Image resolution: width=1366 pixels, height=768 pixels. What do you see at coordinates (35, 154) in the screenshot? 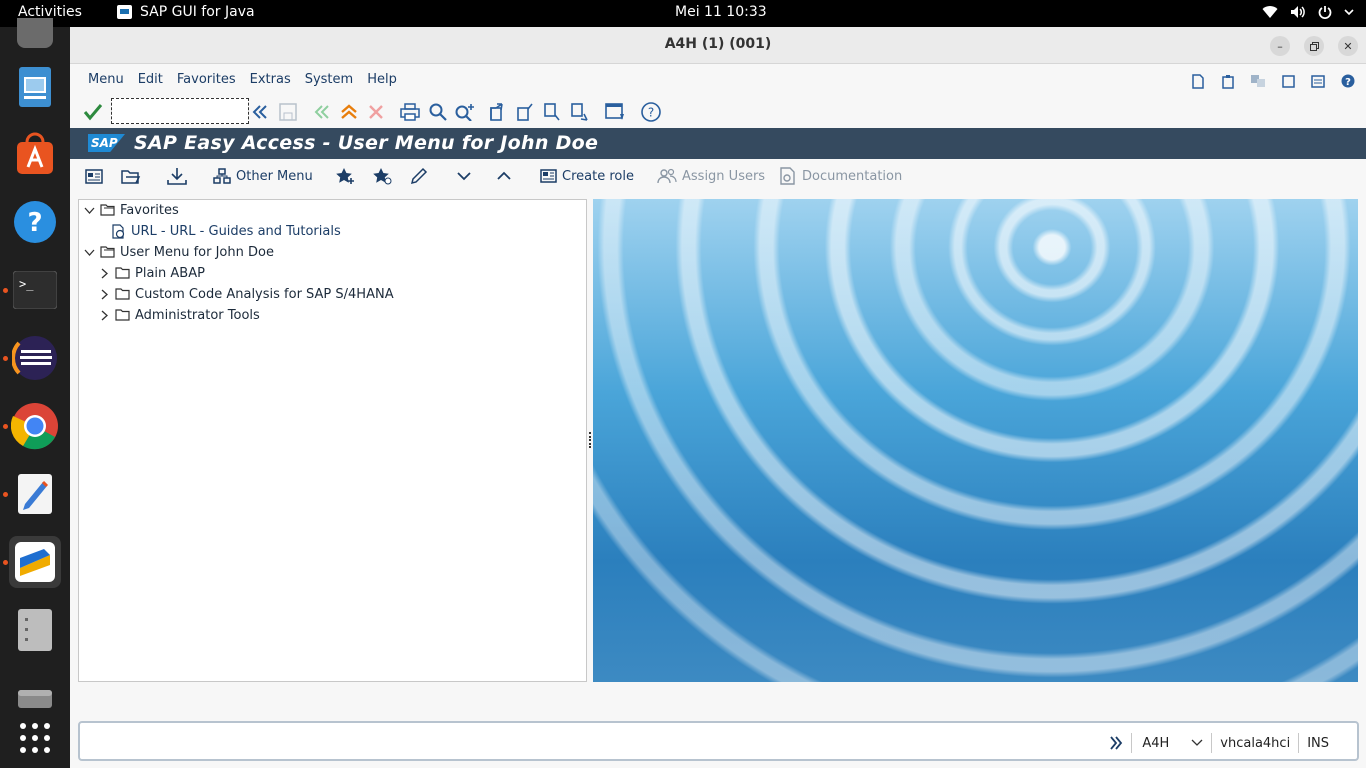
I see `app-center-icon` at bounding box center [35, 154].